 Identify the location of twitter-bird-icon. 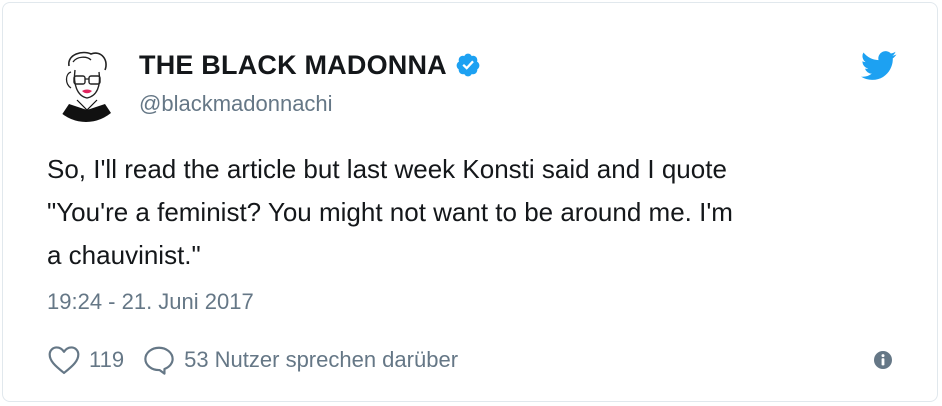
(879, 66).